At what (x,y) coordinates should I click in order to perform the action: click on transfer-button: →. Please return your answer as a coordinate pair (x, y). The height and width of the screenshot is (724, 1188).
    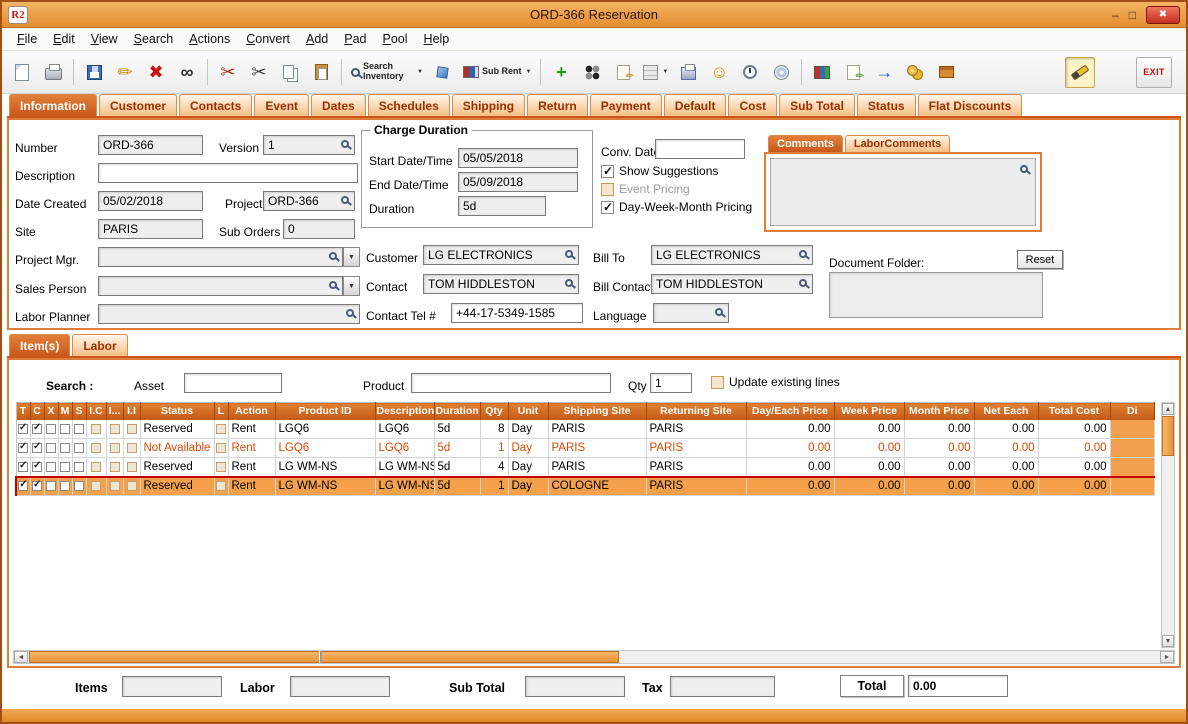
    Looking at the image, I should click on (884, 72).